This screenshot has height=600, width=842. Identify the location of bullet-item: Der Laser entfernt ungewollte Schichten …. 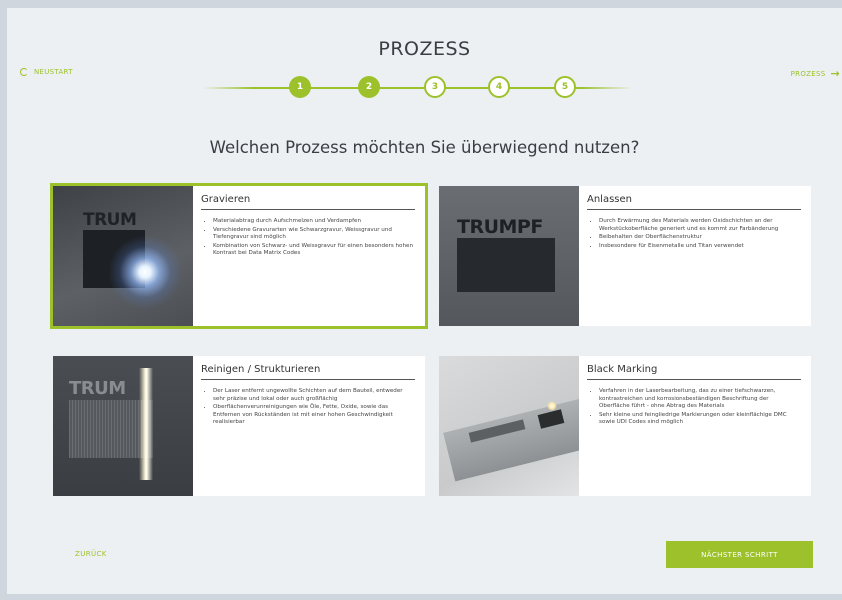
(314, 395).